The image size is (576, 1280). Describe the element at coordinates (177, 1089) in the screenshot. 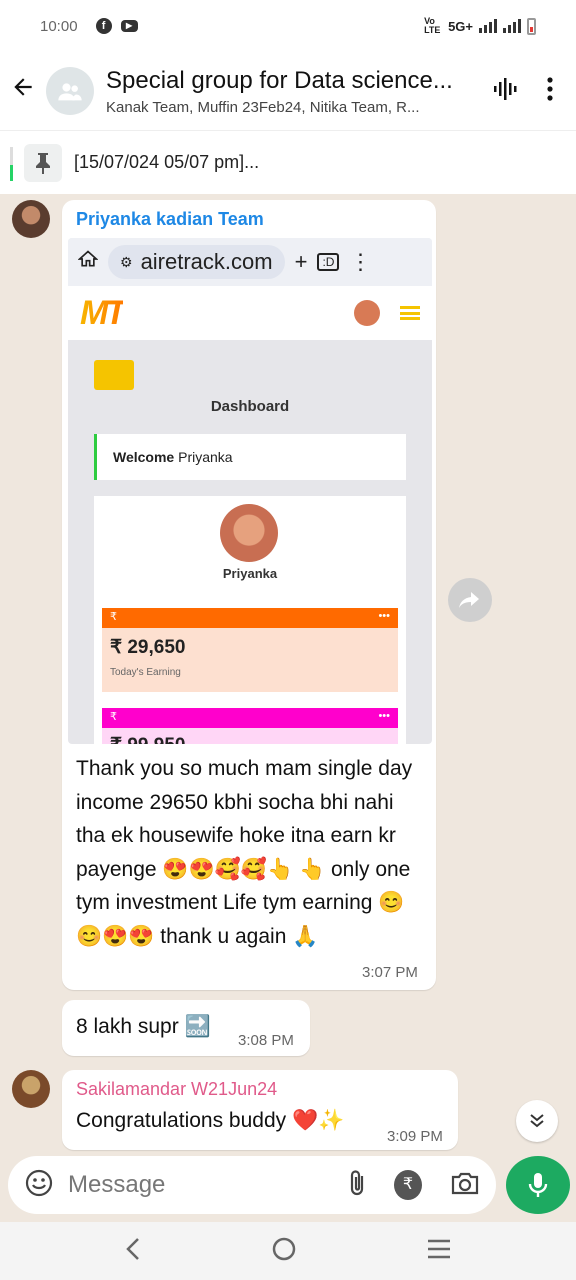

I see `message-sender: Sakilamandar W21Jun24` at that location.